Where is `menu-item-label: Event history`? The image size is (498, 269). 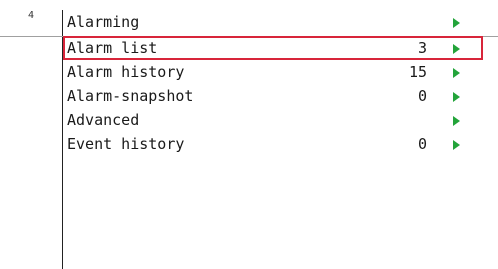 menu-item-label: Event history is located at coordinates (126, 144).